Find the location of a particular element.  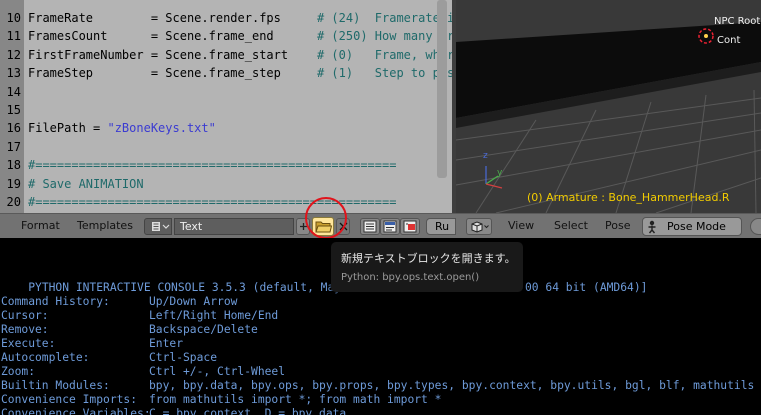

code-string: "zBoneKeys.txt" is located at coordinates (161, 128).